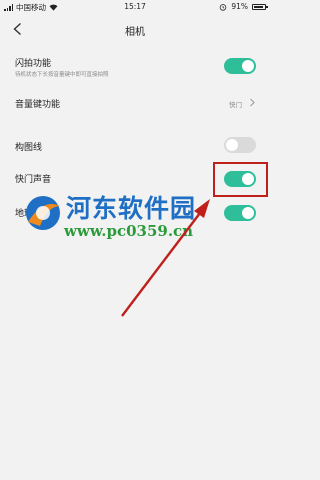 The image size is (320, 480). I want to click on watermark: 河东软件园 www.pc0359.cn, so click(135, 225).